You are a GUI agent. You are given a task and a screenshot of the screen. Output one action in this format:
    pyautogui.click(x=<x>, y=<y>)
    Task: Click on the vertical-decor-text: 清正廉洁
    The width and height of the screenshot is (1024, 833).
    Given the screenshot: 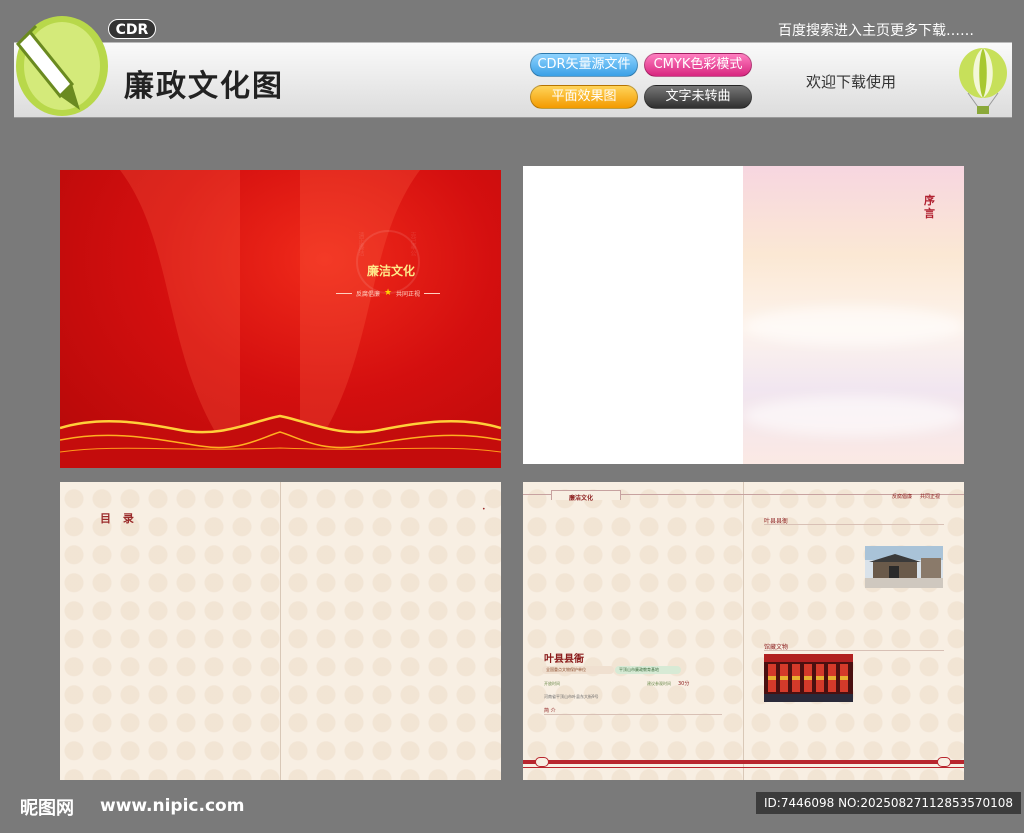 What is the action you would take?
    pyautogui.click(x=360, y=244)
    